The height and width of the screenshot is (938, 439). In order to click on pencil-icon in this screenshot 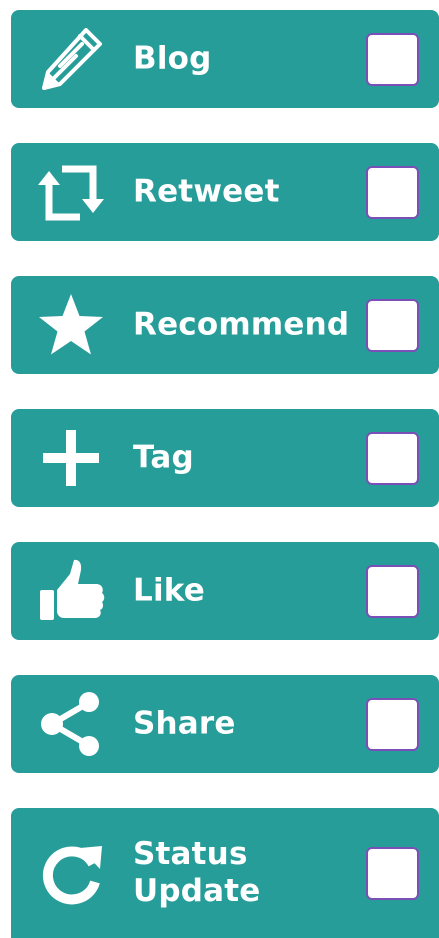, I will do `click(71, 59)`.